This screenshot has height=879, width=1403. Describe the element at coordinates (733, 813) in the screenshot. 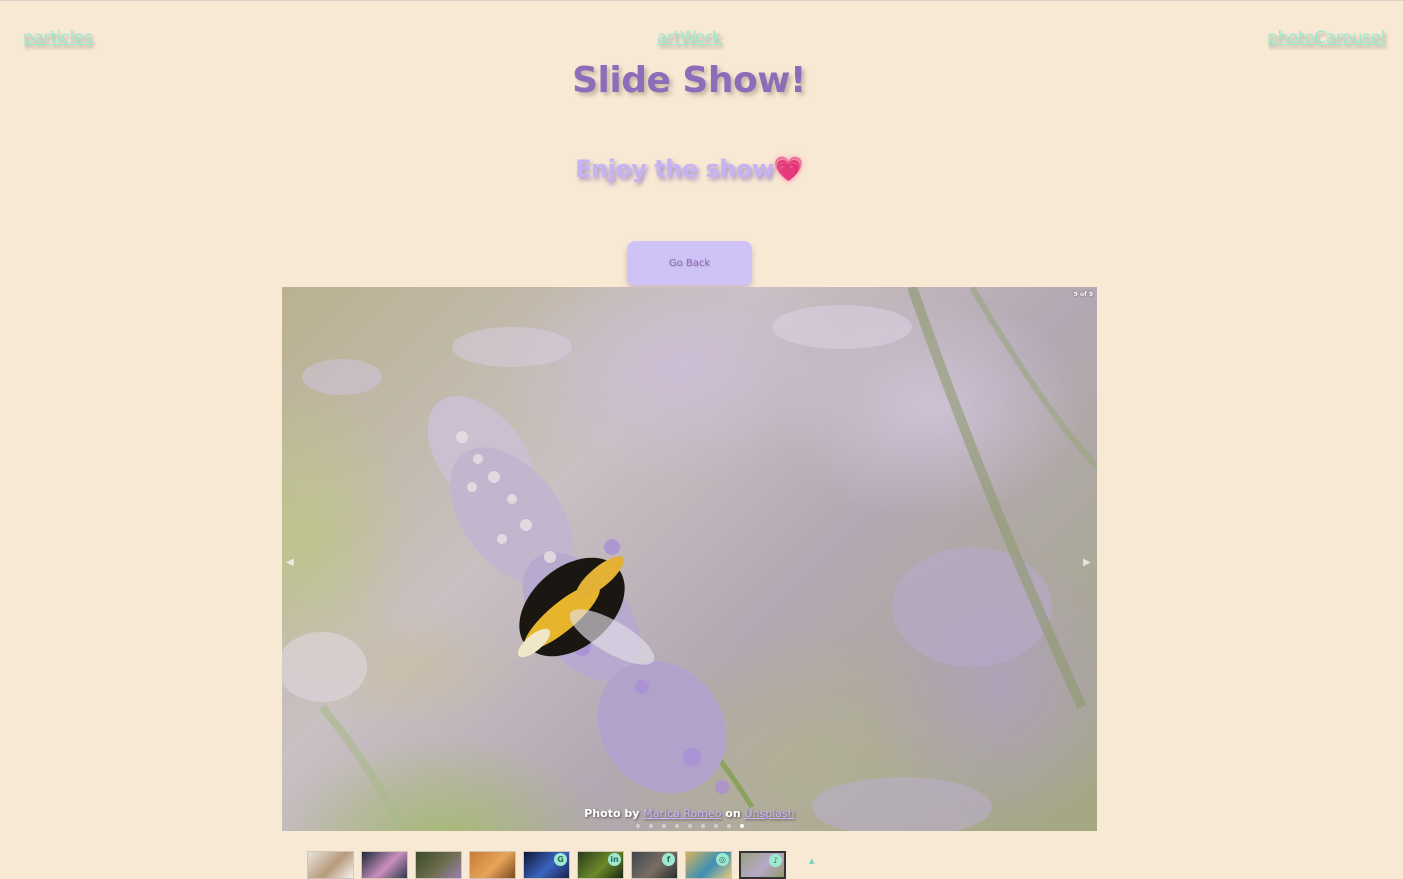

I see `caption-mid: on` at that location.